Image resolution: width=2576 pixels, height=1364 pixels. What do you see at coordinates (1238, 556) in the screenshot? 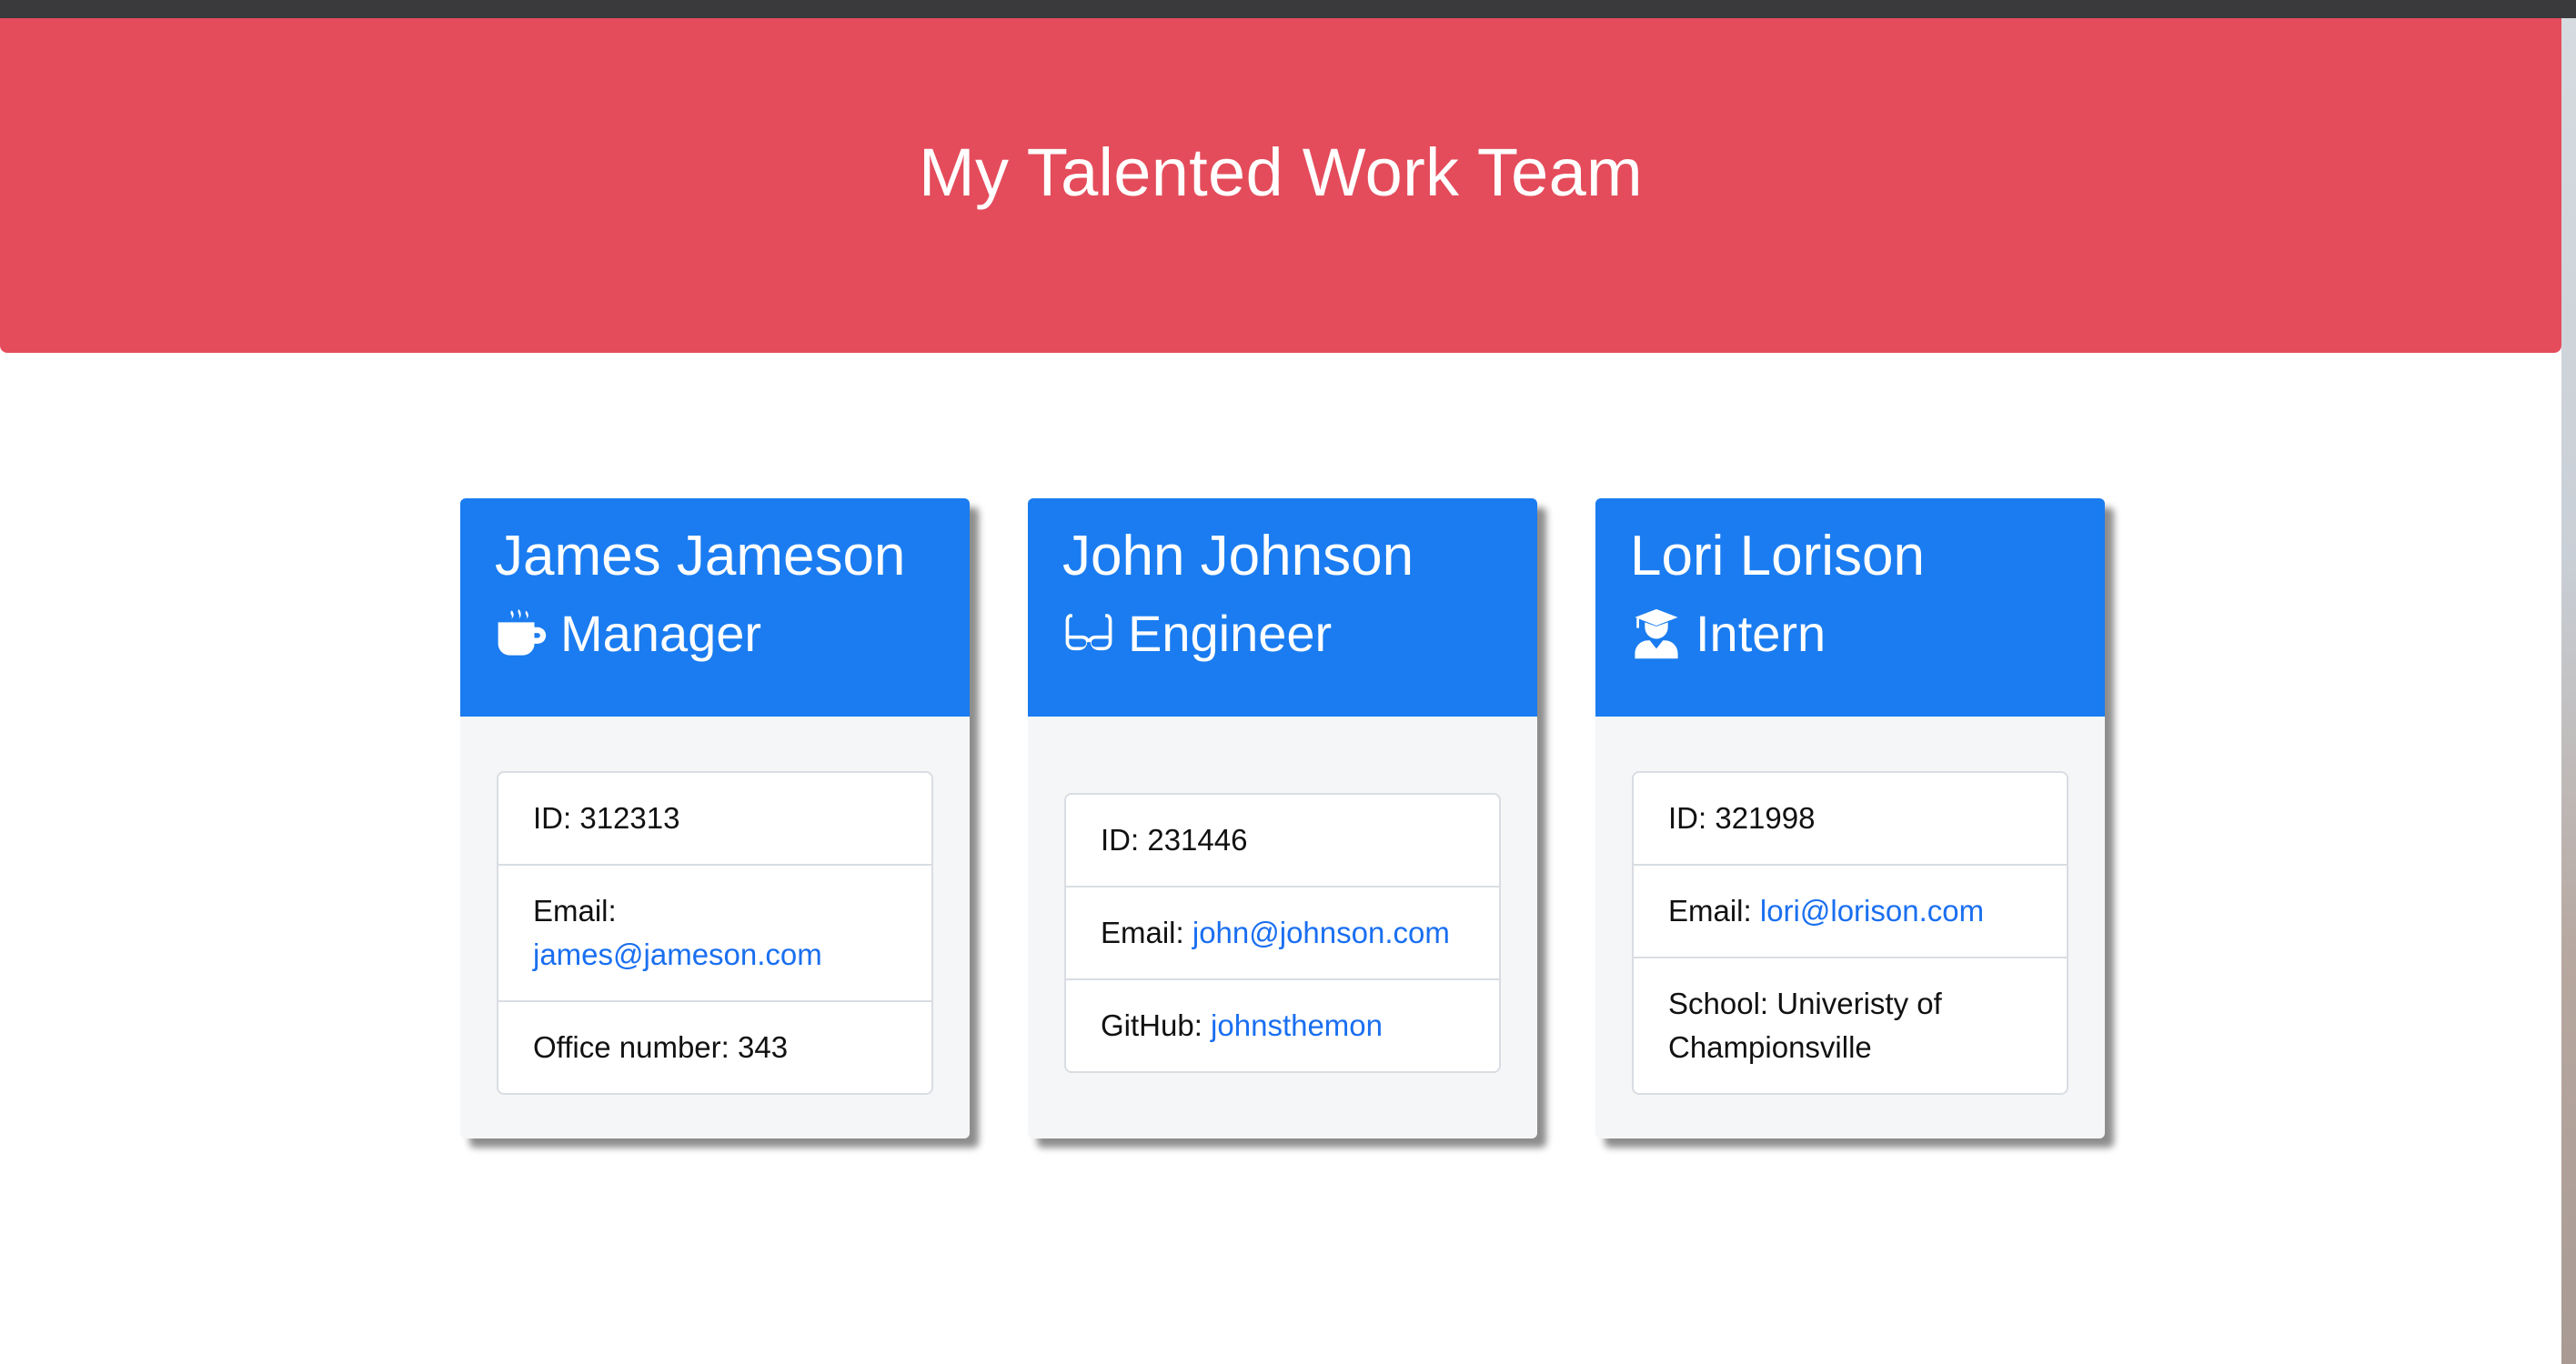
I see `employee-name: John Johnson` at bounding box center [1238, 556].